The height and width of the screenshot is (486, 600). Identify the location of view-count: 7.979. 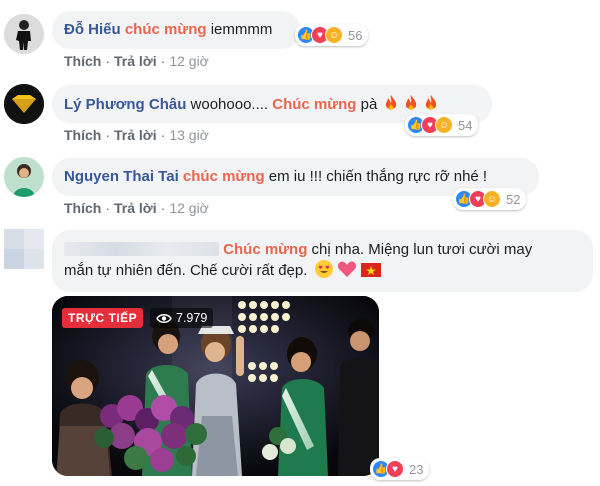
(192, 318).